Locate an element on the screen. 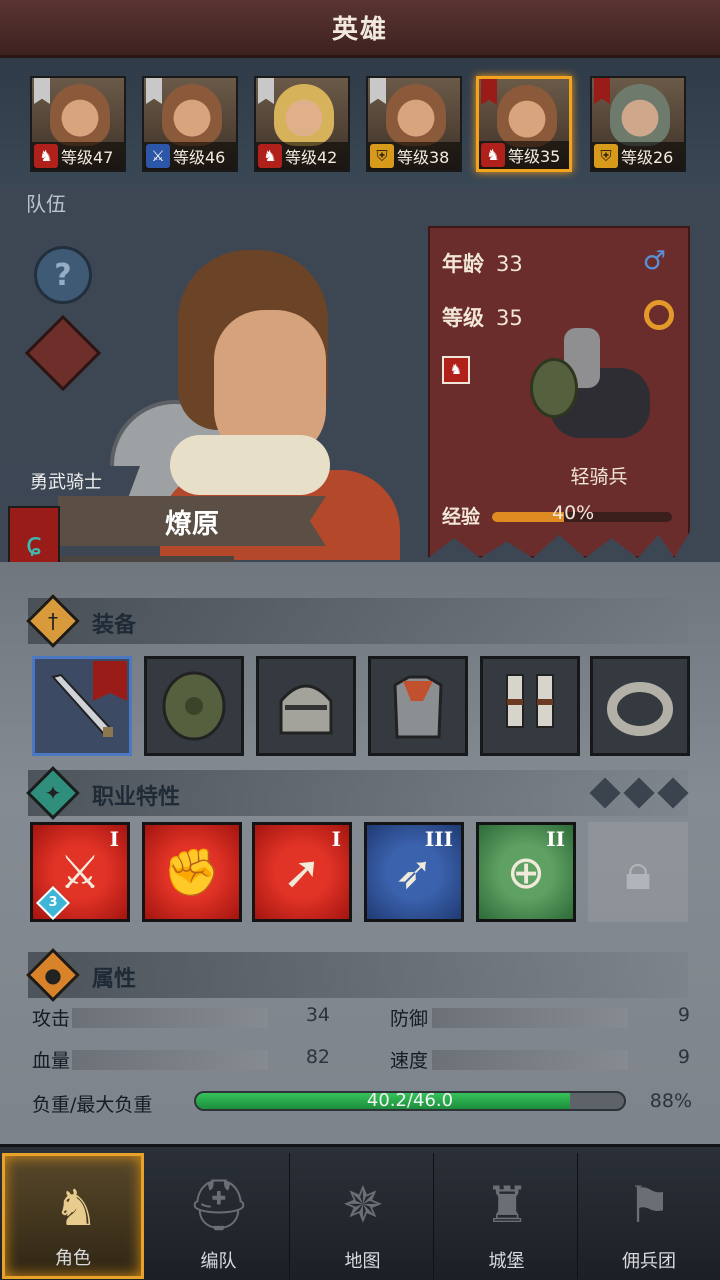  trait-target: ⊕ II is located at coordinates (526, 872).